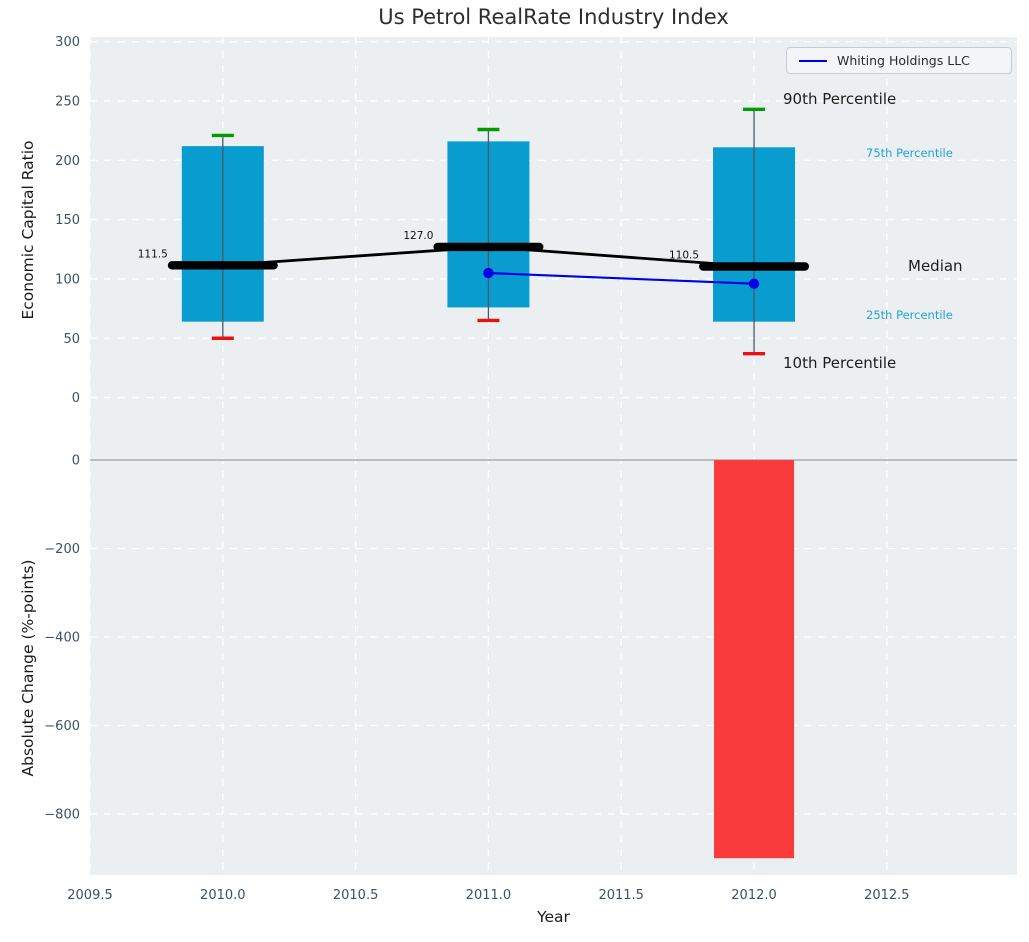  What do you see at coordinates (223, 895) in the screenshot?
I see `xtick-2010.0: 2010.0` at bounding box center [223, 895].